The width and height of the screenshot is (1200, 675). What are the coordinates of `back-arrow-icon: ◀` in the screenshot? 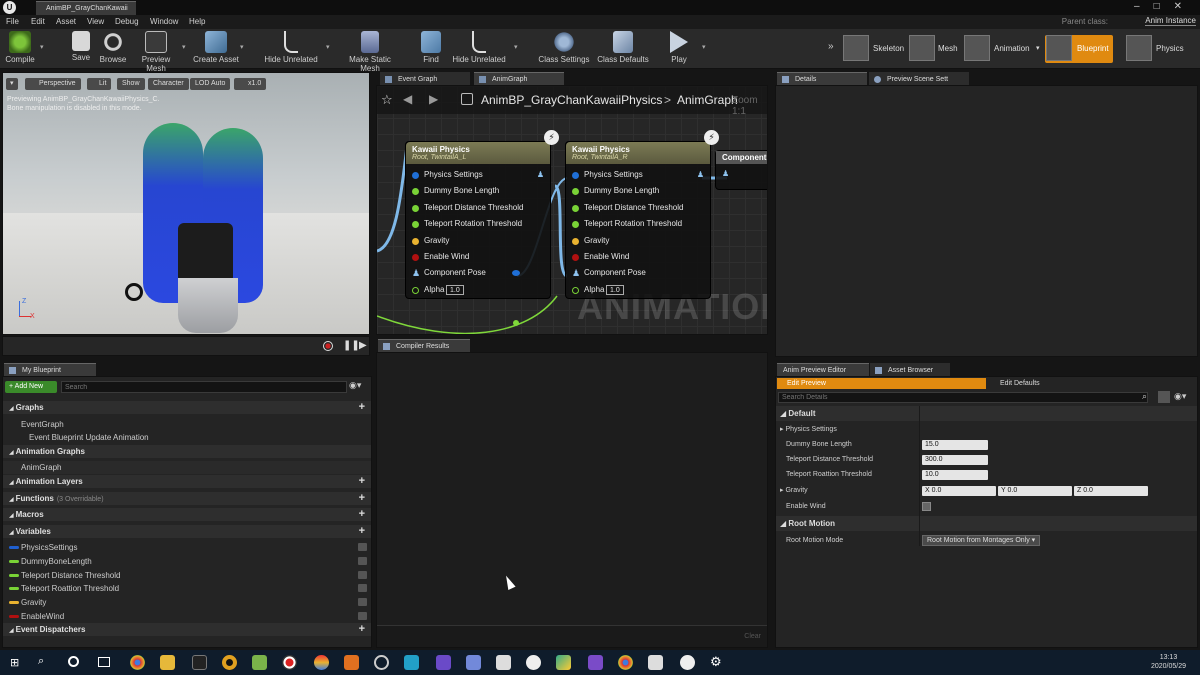 It's located at (407, 99).